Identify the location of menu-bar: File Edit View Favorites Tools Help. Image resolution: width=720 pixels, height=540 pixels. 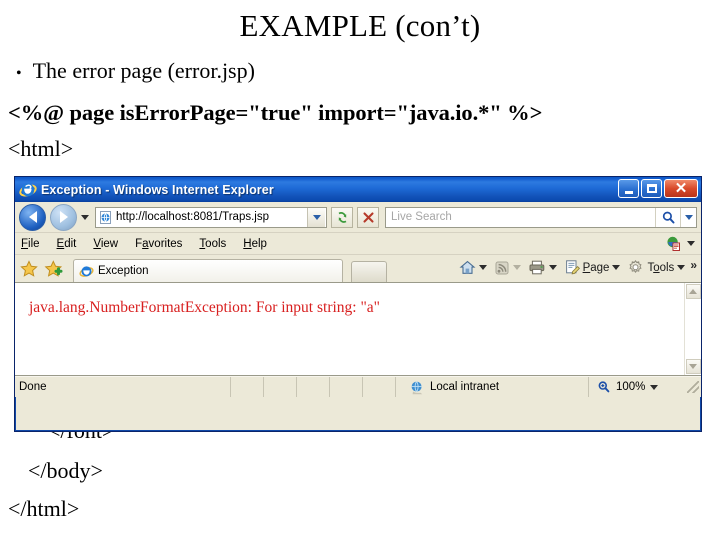
(358, 244).